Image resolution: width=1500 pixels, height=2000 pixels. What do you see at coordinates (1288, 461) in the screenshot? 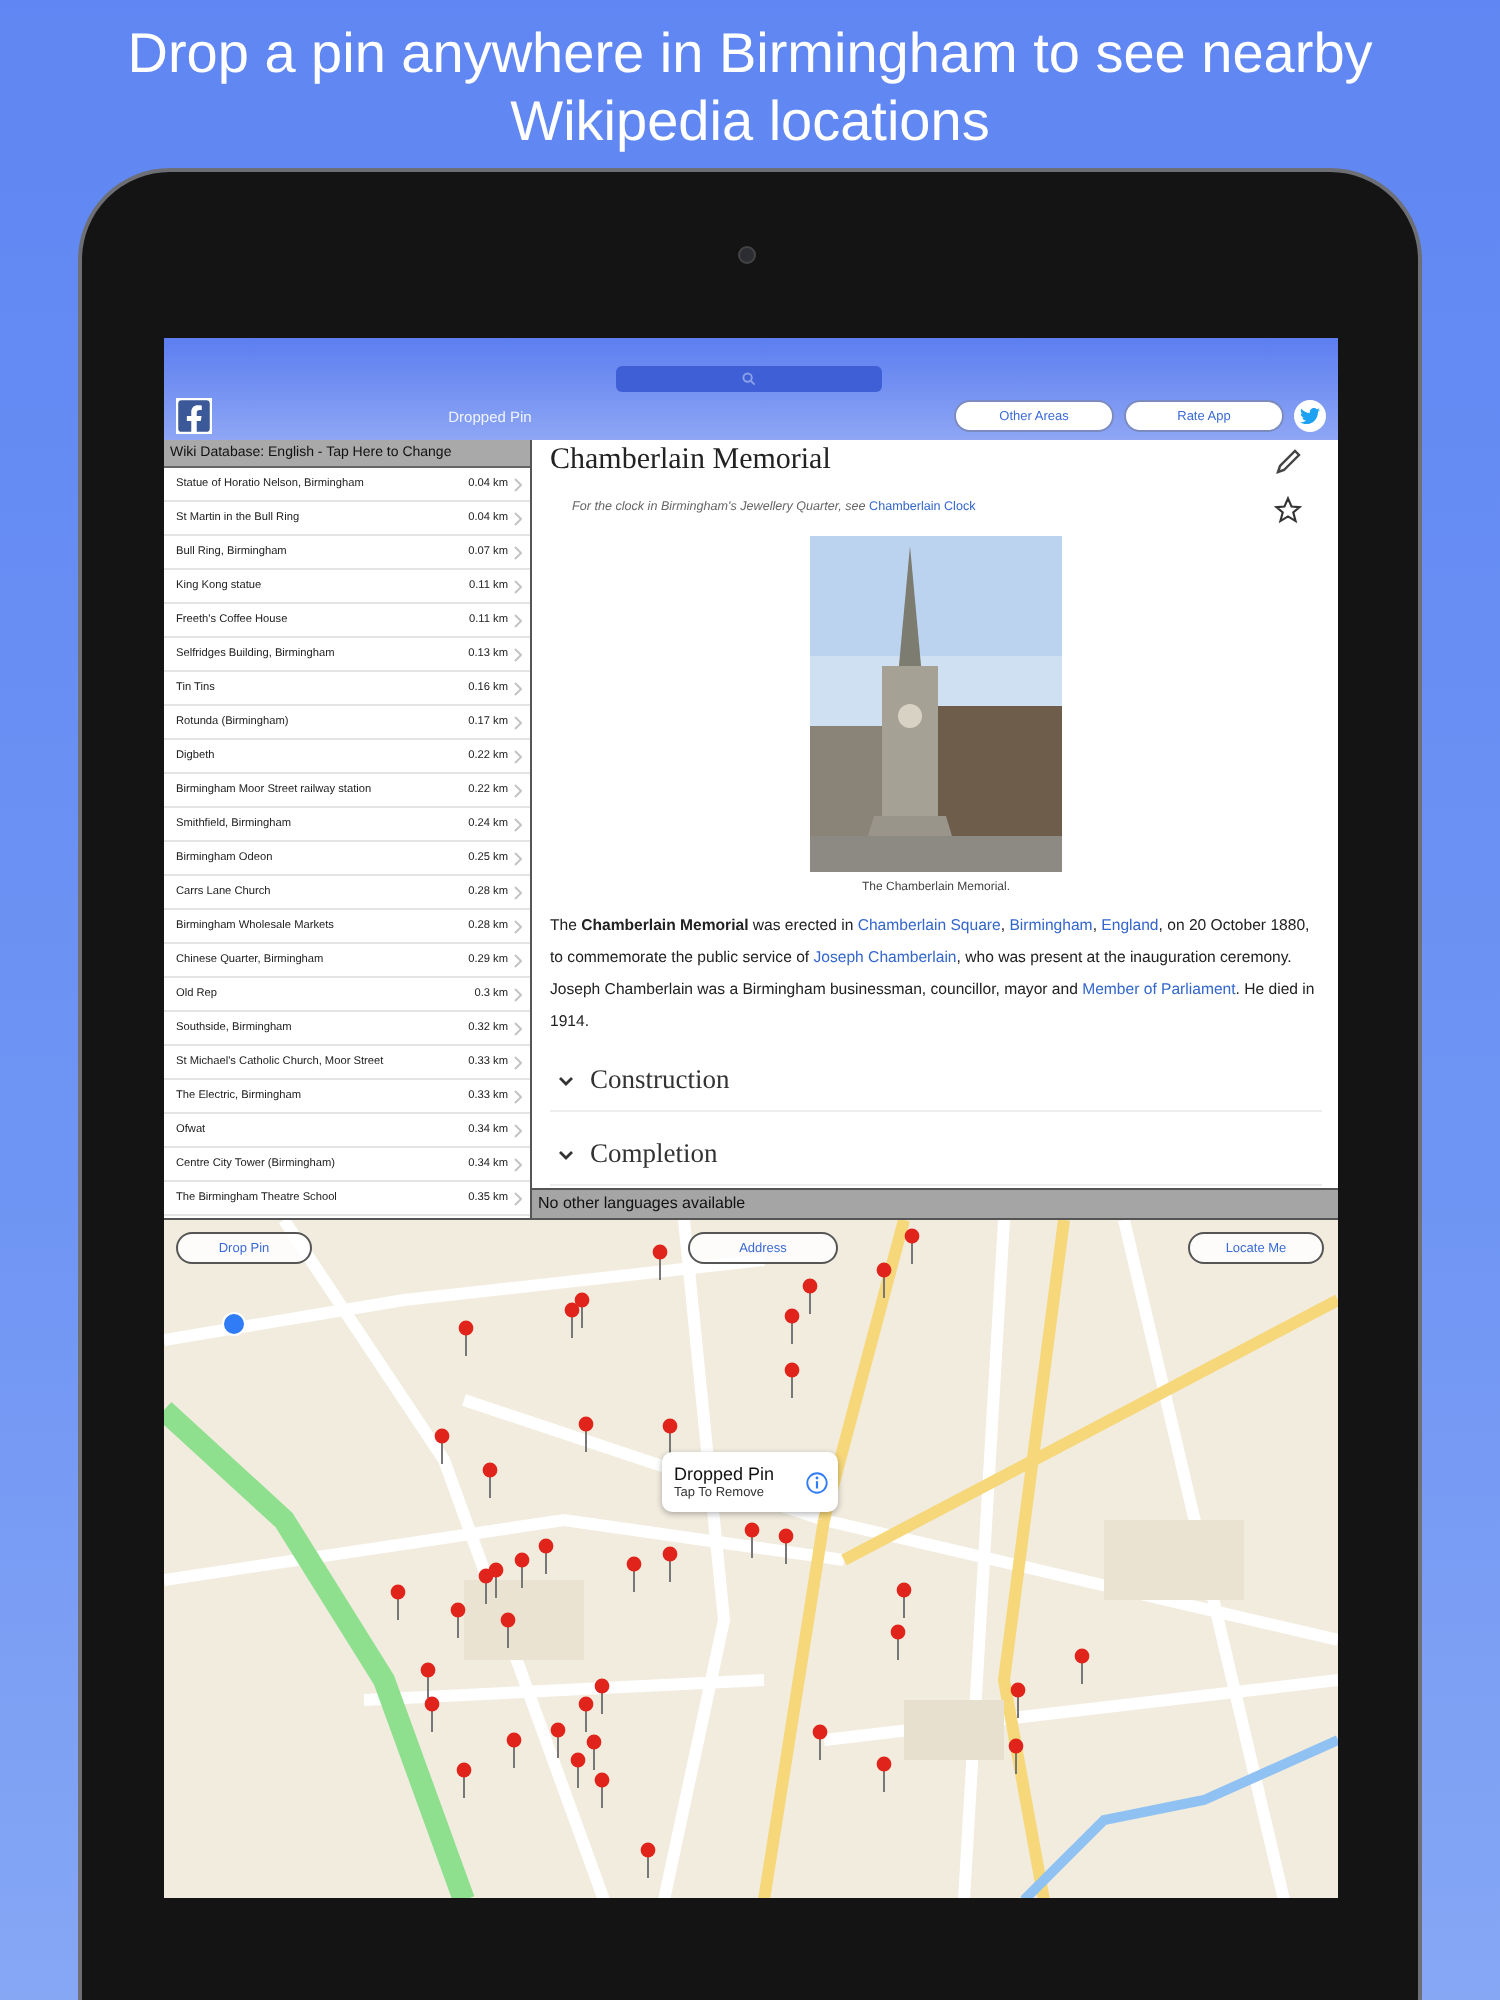
I see `pencil-icon` at bounding box center [1288, 461].